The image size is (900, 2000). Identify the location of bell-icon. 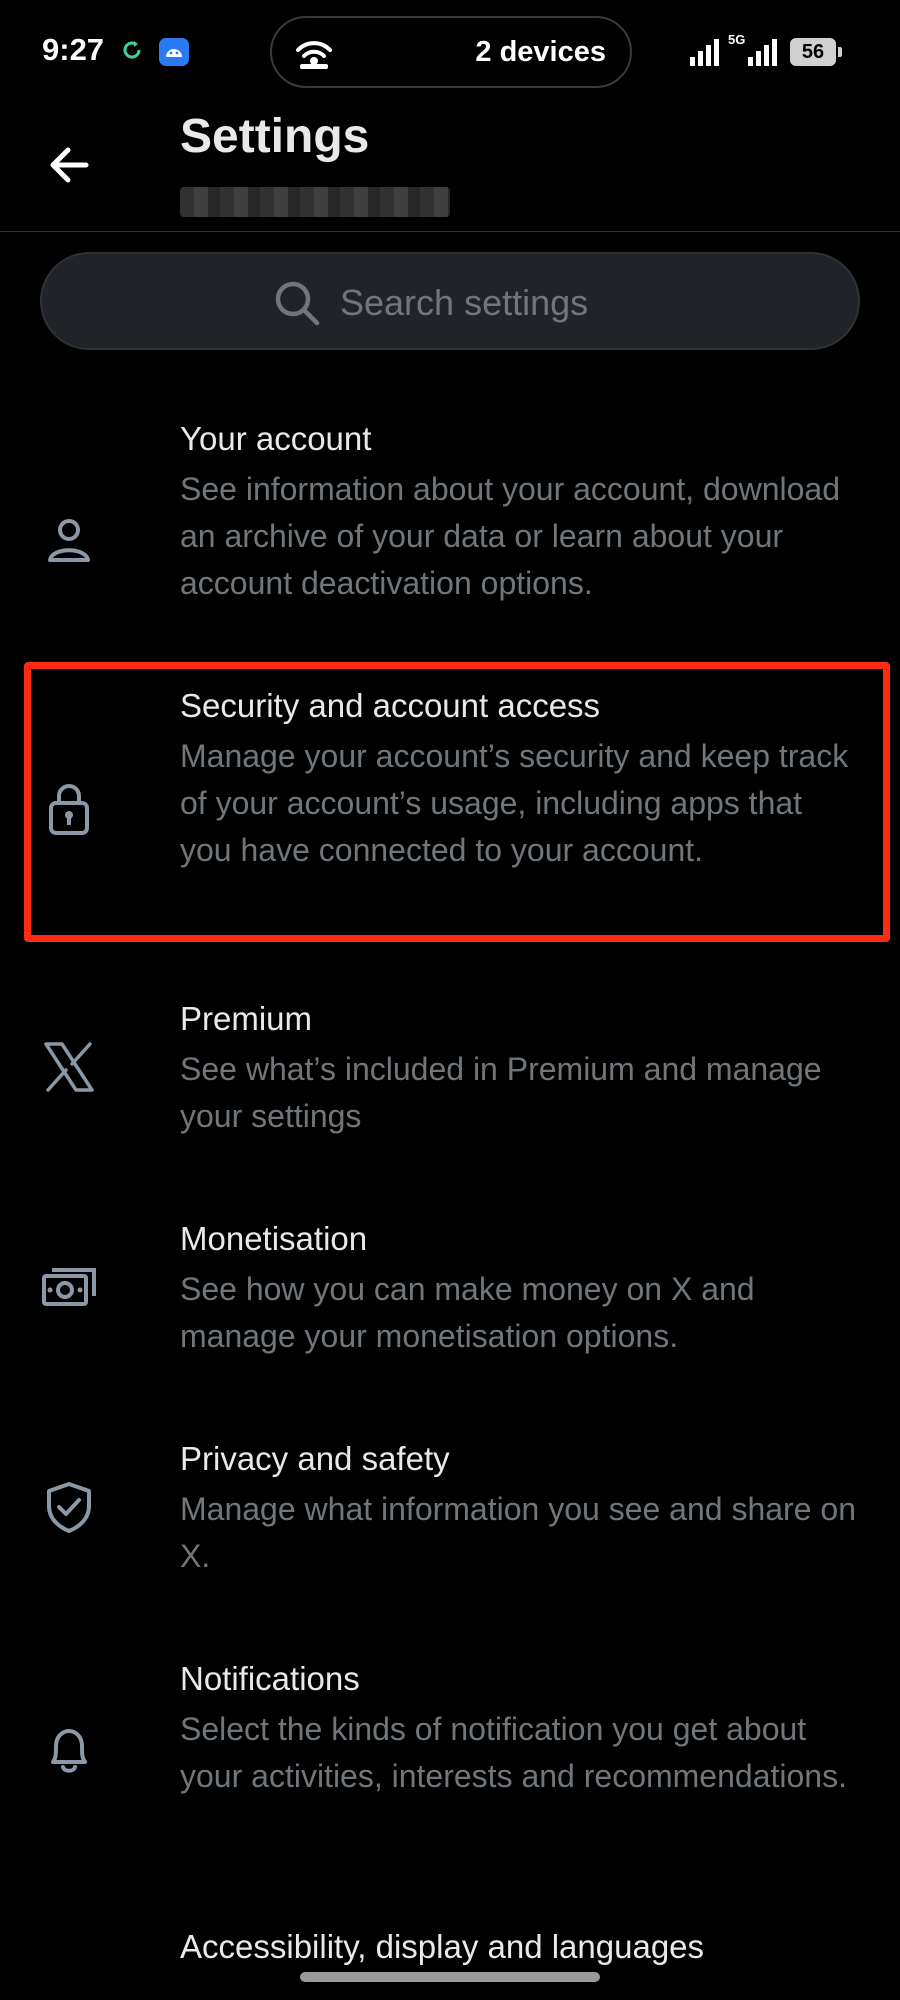
(69, 1751).